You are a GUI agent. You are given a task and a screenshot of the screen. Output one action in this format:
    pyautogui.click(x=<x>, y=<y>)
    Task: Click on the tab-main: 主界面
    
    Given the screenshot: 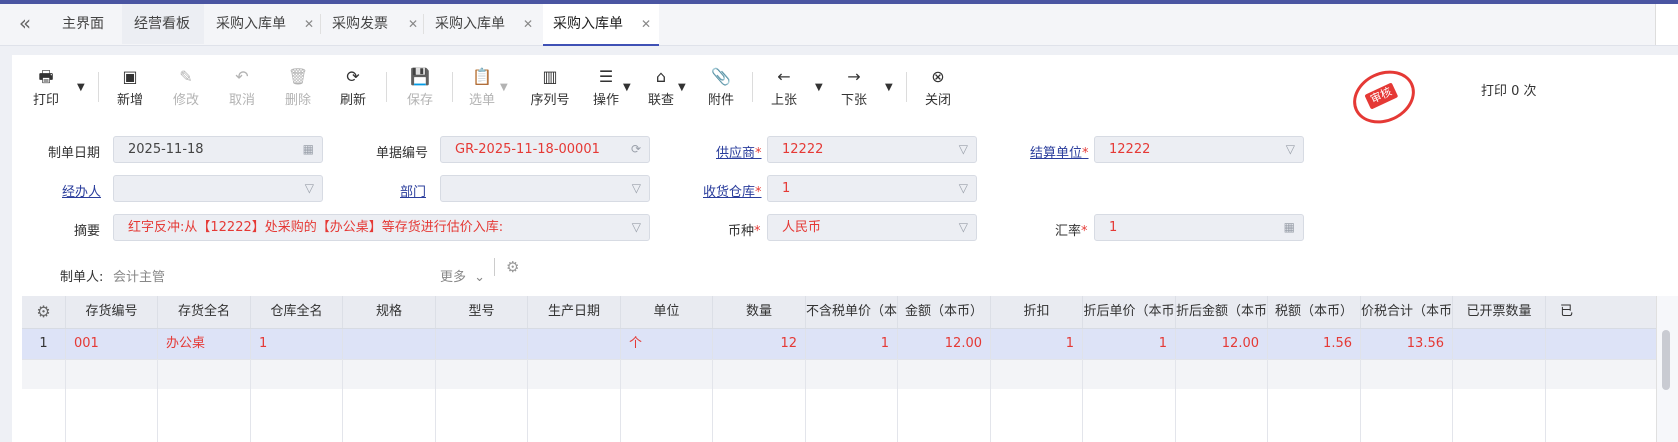 What is the action you would take?
    pyautogui.click(x=84, y=24)
    